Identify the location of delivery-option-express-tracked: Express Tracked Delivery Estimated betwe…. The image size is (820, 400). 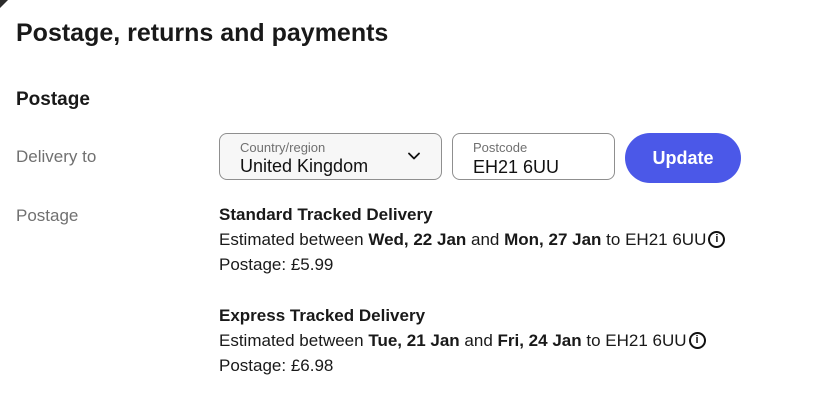
(504, 345).